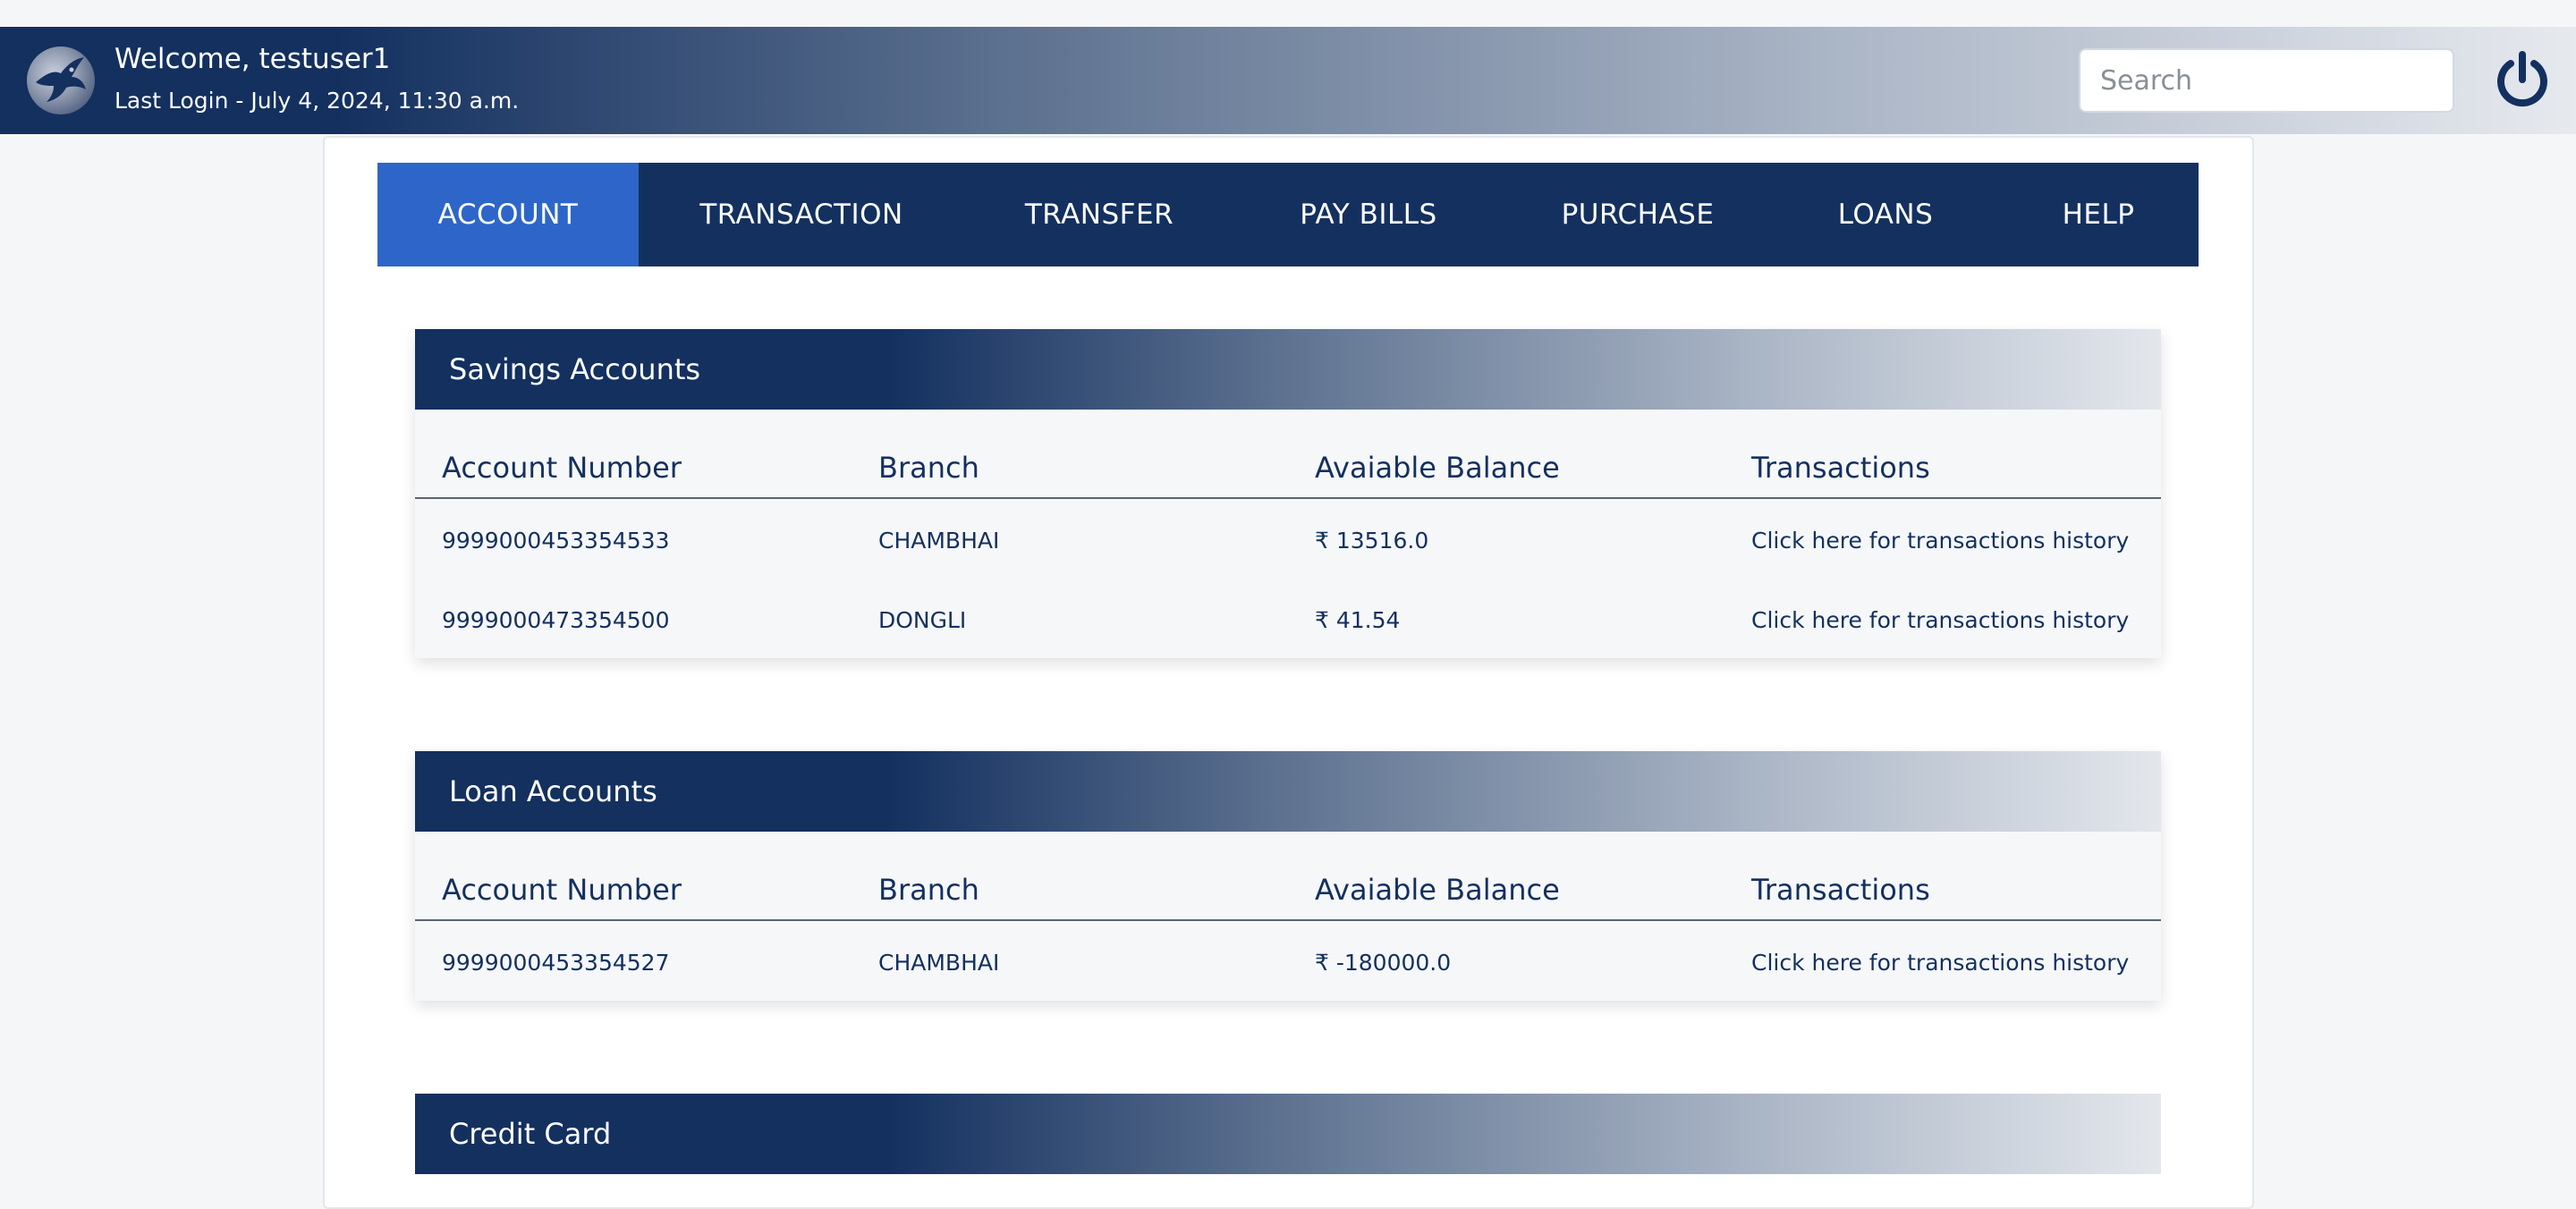 This screenshot has width=2576, height=1209. Describe the element at coordinates (1368, 214) in the screenshot. I see `tab-pay-bills: PAY BILLS` at that location.